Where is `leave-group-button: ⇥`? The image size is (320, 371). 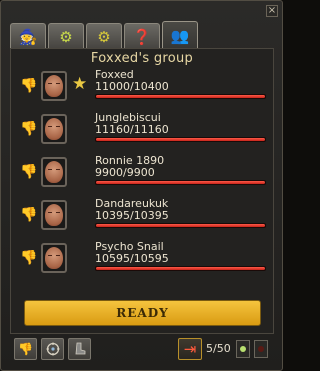
leave-group-button: ⇥ is located at coordinates (190, 349).